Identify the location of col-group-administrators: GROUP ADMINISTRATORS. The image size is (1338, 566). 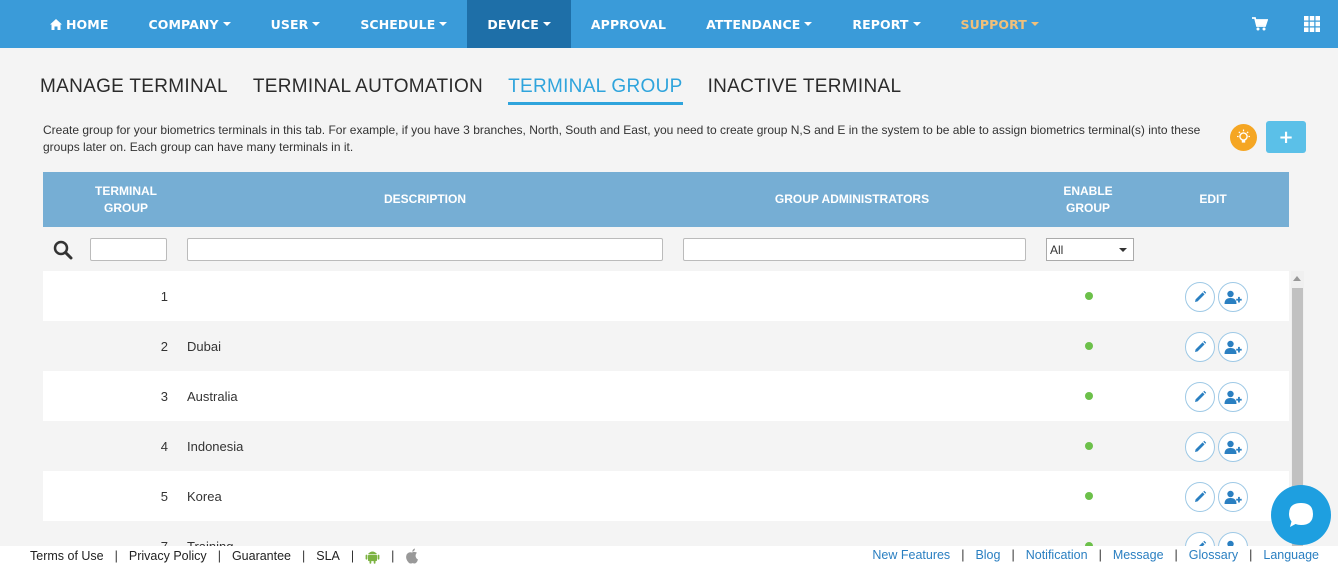
(852, 199).